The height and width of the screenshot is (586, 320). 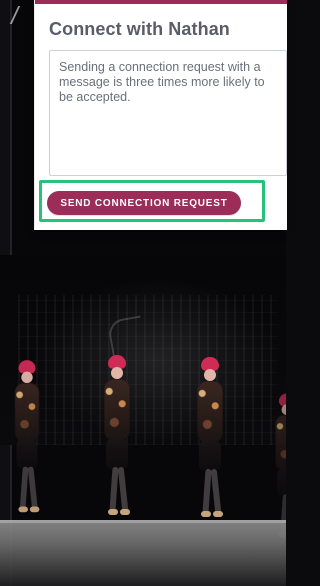 What do you see at coordinates (144, 203) in the screenshot?
I see `send-connection-request-button: SEND CONNECTION REQUEST` at bounding box center [144, 203].